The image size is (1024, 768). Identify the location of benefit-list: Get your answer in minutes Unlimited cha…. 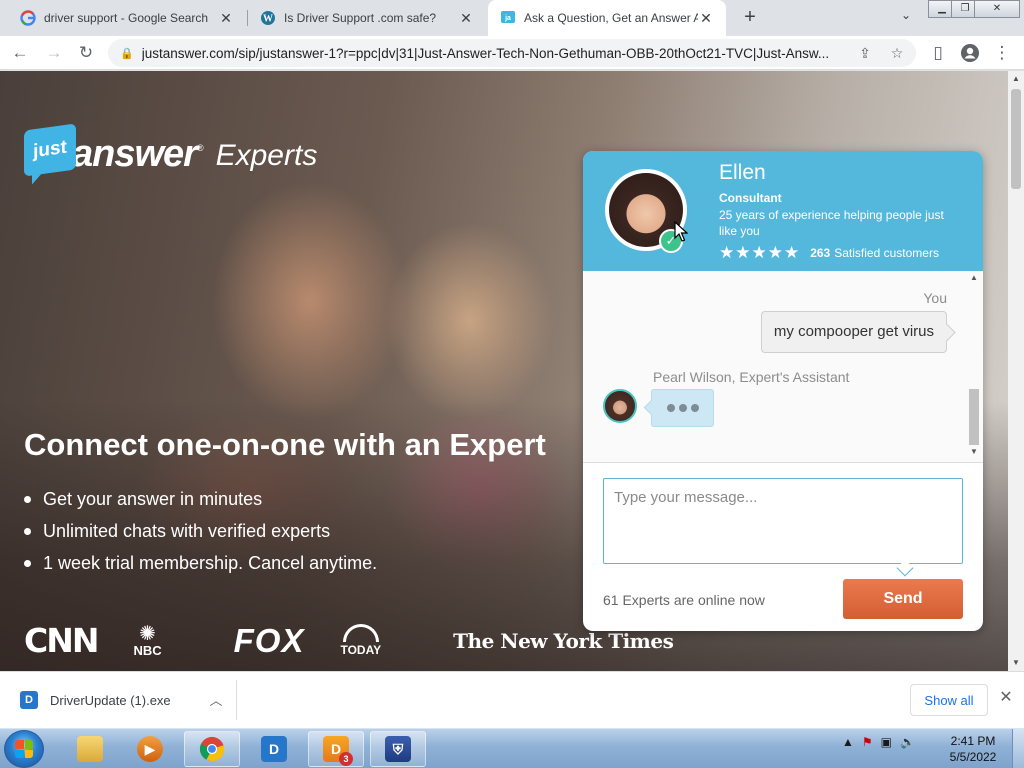
(200, 531).